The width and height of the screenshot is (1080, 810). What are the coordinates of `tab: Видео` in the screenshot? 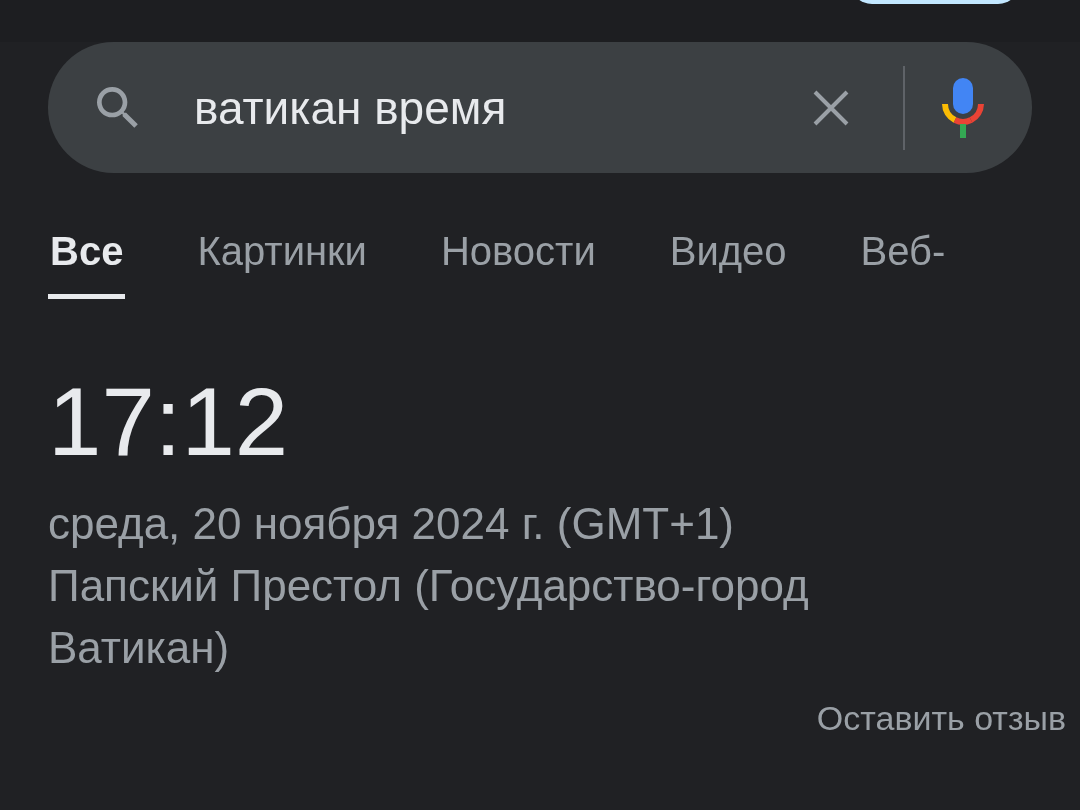 It's located at (728, 261).